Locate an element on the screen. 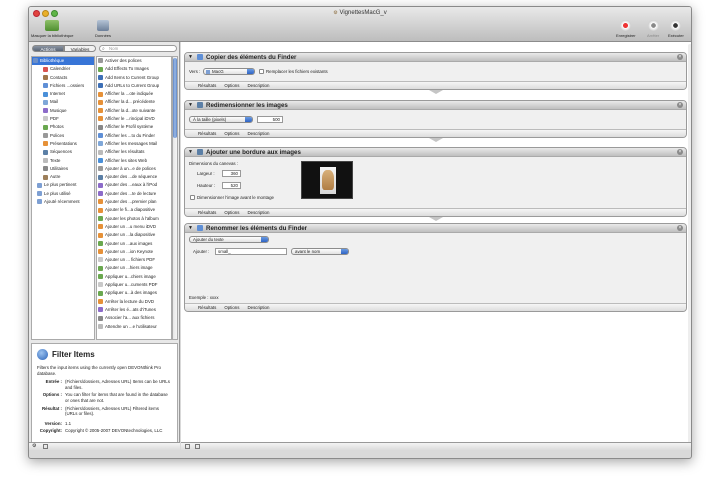  library-item-12: Texte is located at coordinates (63, 161).